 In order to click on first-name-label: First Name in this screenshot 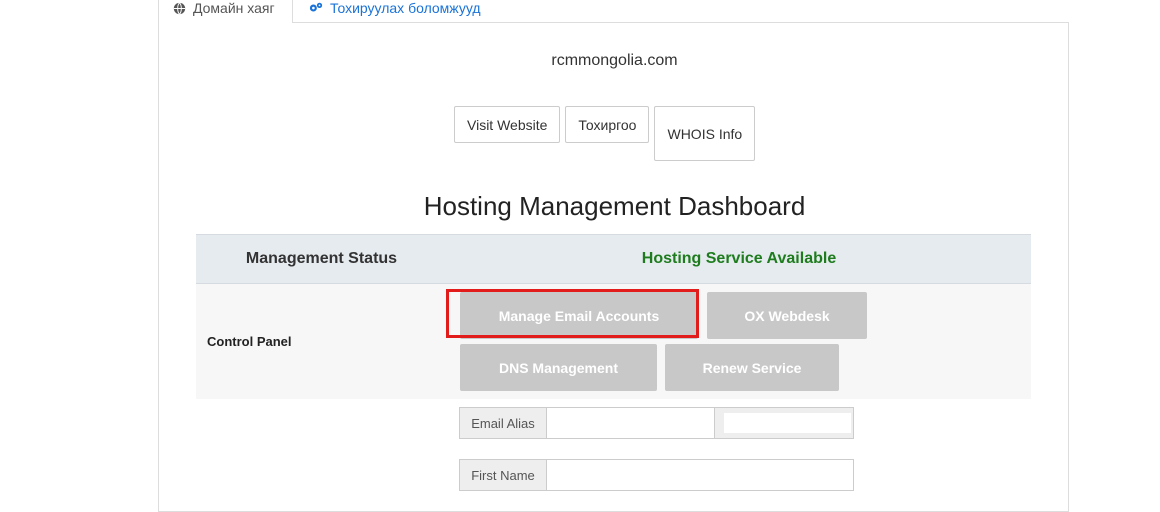, I will do `click(503, 475)`.